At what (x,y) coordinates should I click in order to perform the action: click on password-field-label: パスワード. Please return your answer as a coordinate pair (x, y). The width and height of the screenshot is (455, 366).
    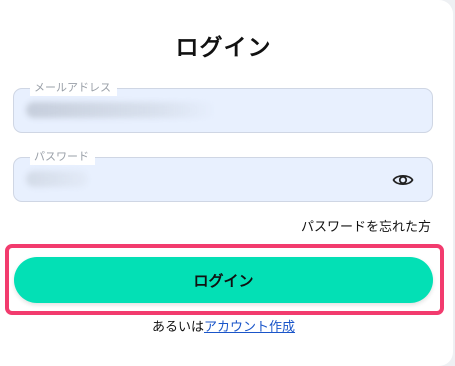
    Looking at the image, I should click on (62, 157).